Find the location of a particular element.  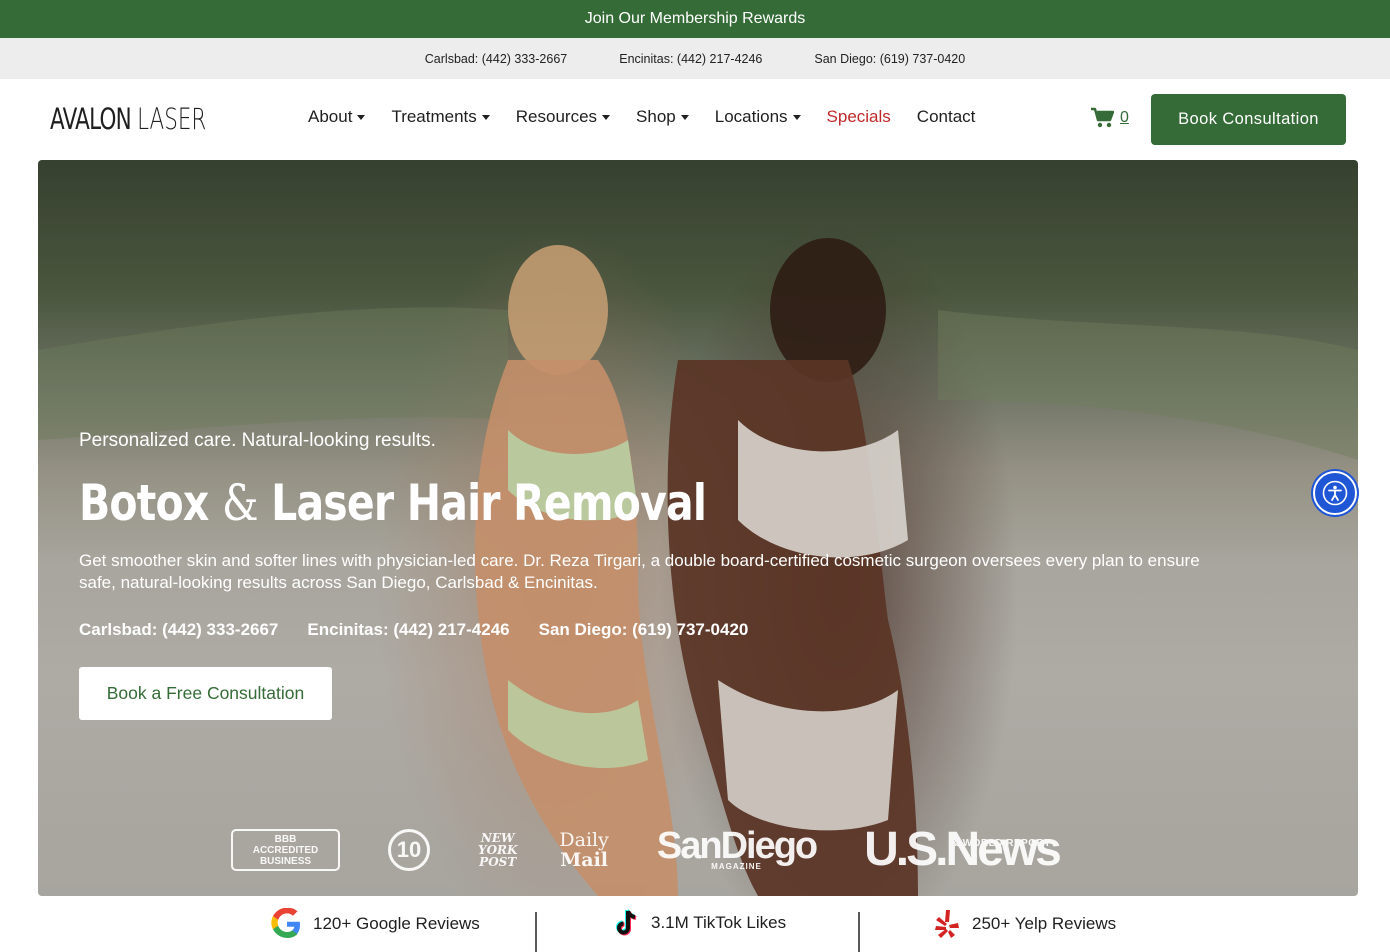

nav-item-about: About is located at coordinates (337, 117).